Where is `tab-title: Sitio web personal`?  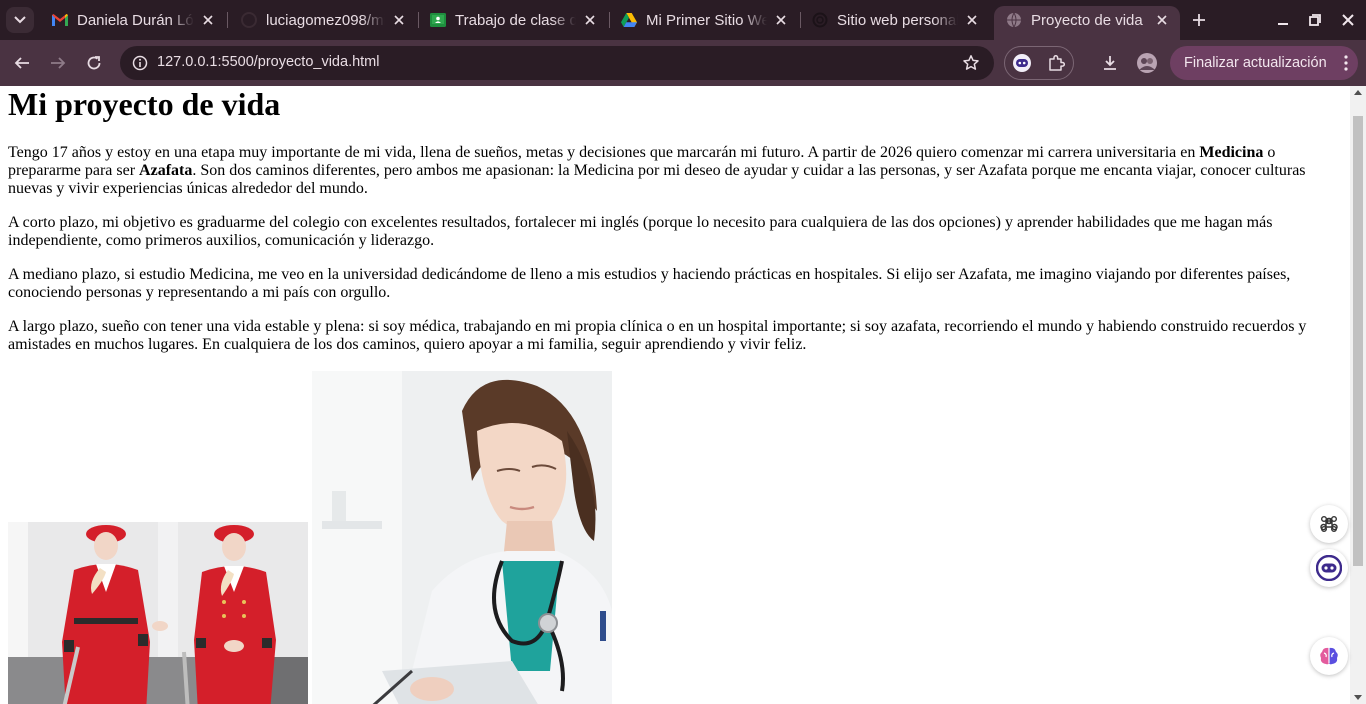
tab-title: Sitio web personal is located at coordinates (897, 20).